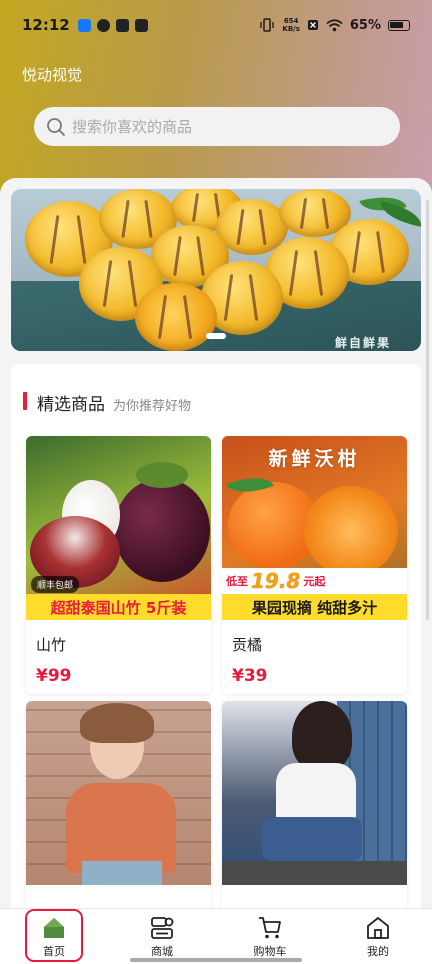 The image size is (432, 964). I want to click on mangosteen-fruit, so click(162, 530).